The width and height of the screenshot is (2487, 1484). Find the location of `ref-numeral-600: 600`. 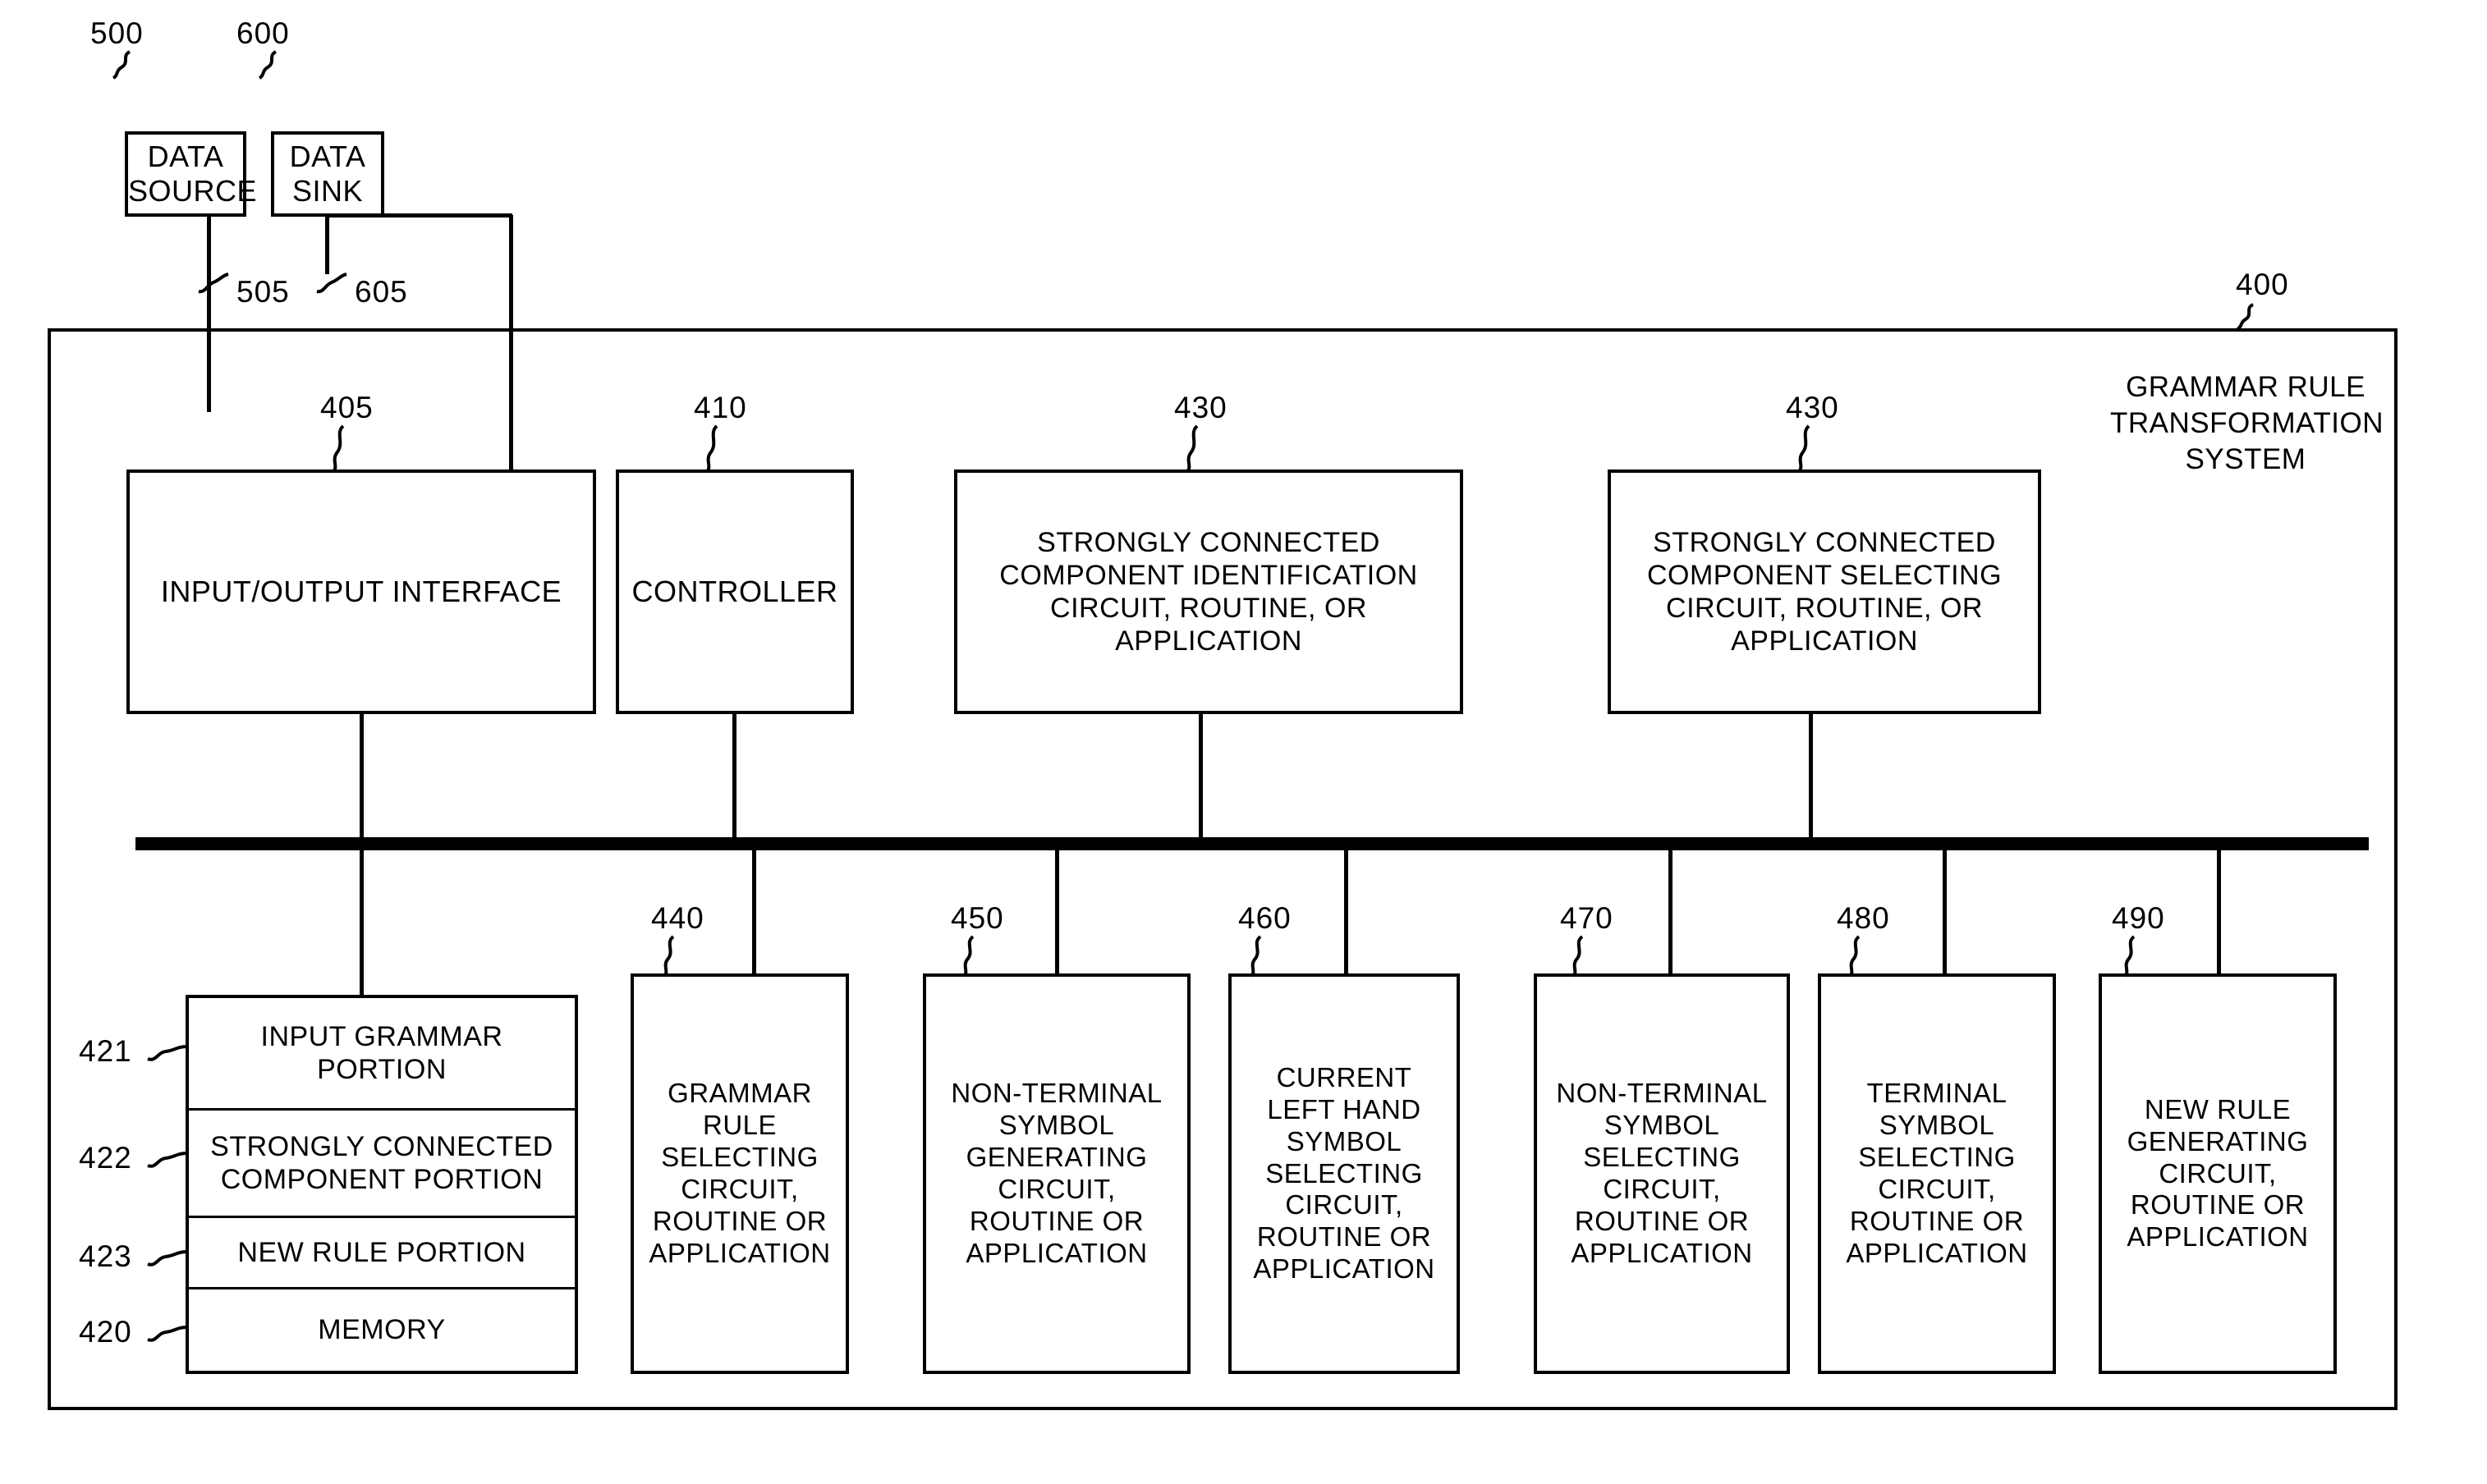

ref-numeral-600: 600 is located at coordinates (263, 33).